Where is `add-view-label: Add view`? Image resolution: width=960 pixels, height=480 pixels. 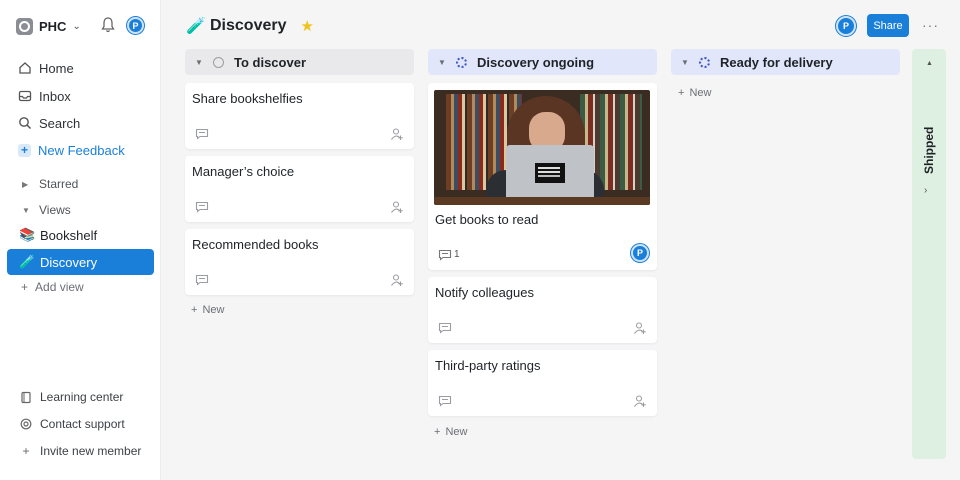
add-view-label: Add view is located at coordinates (59, 287).